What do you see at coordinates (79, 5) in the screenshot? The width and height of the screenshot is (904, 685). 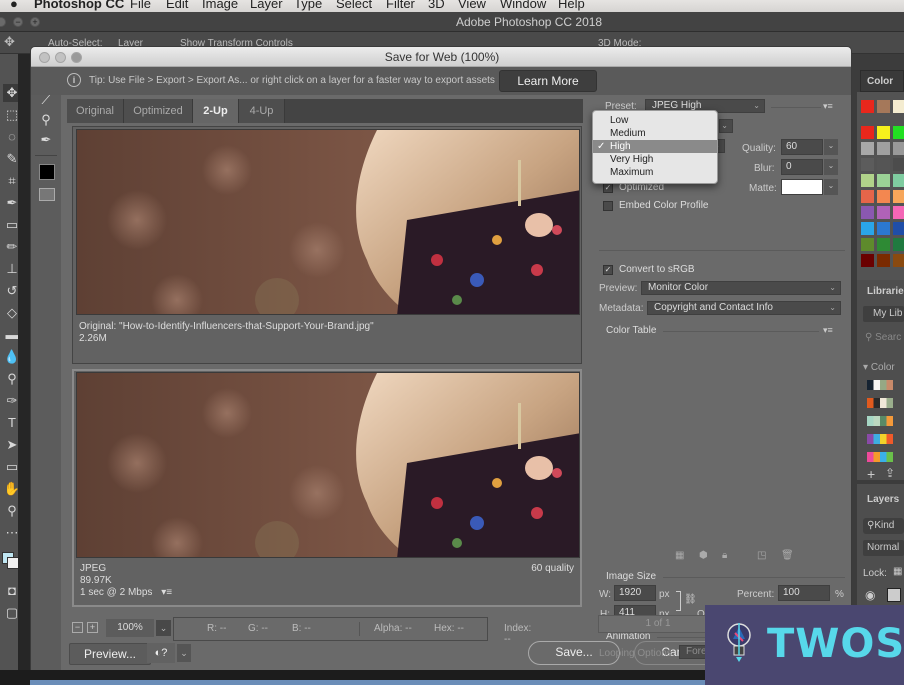 I see `menu-photoshop: Photoshop CC` at bounding box center [79, 5].